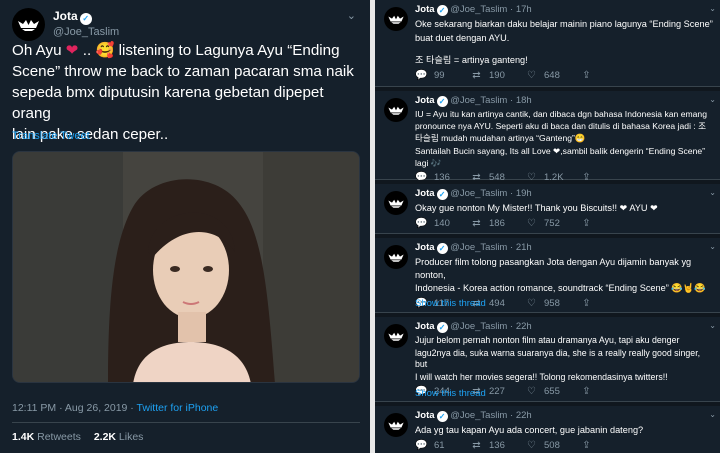 The image size is (720, 453). I want to click on like-button: ♡ 752, so click(552, 223).